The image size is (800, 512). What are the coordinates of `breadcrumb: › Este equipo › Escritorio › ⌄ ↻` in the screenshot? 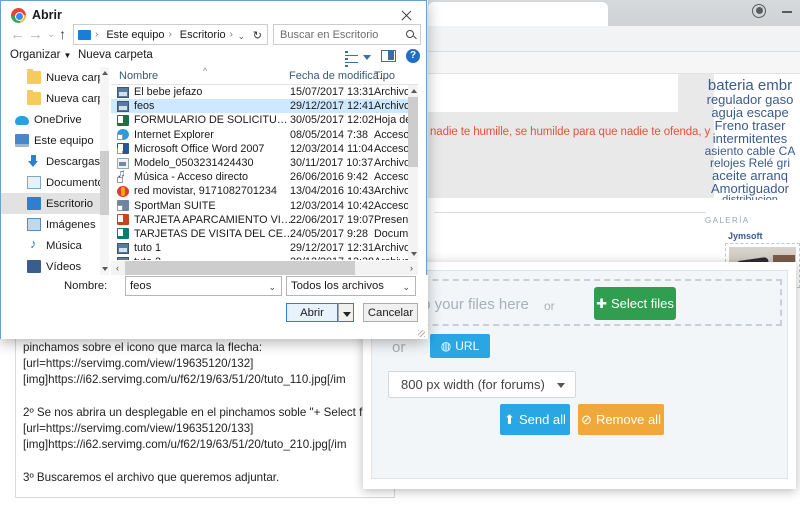 It's located at (170, 34).